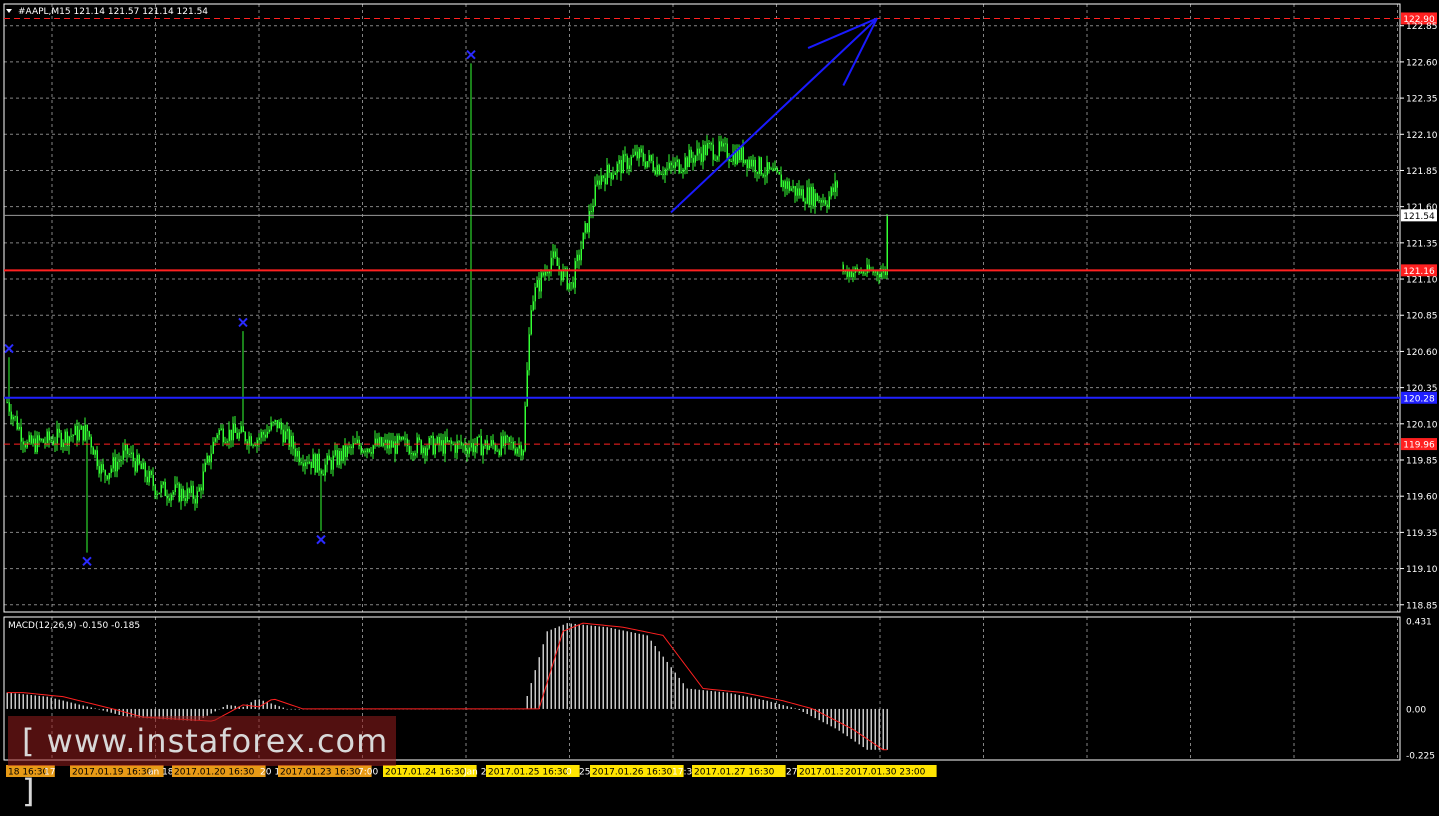 The width and height of the screenshot is (1439, 816). I want to click on price-axis-label: 122.10, so click(1422, 136).